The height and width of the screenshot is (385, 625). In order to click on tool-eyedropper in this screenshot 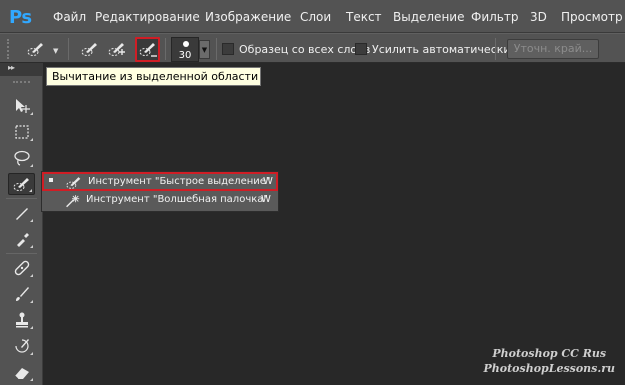, I will do `click(21, 239)`.